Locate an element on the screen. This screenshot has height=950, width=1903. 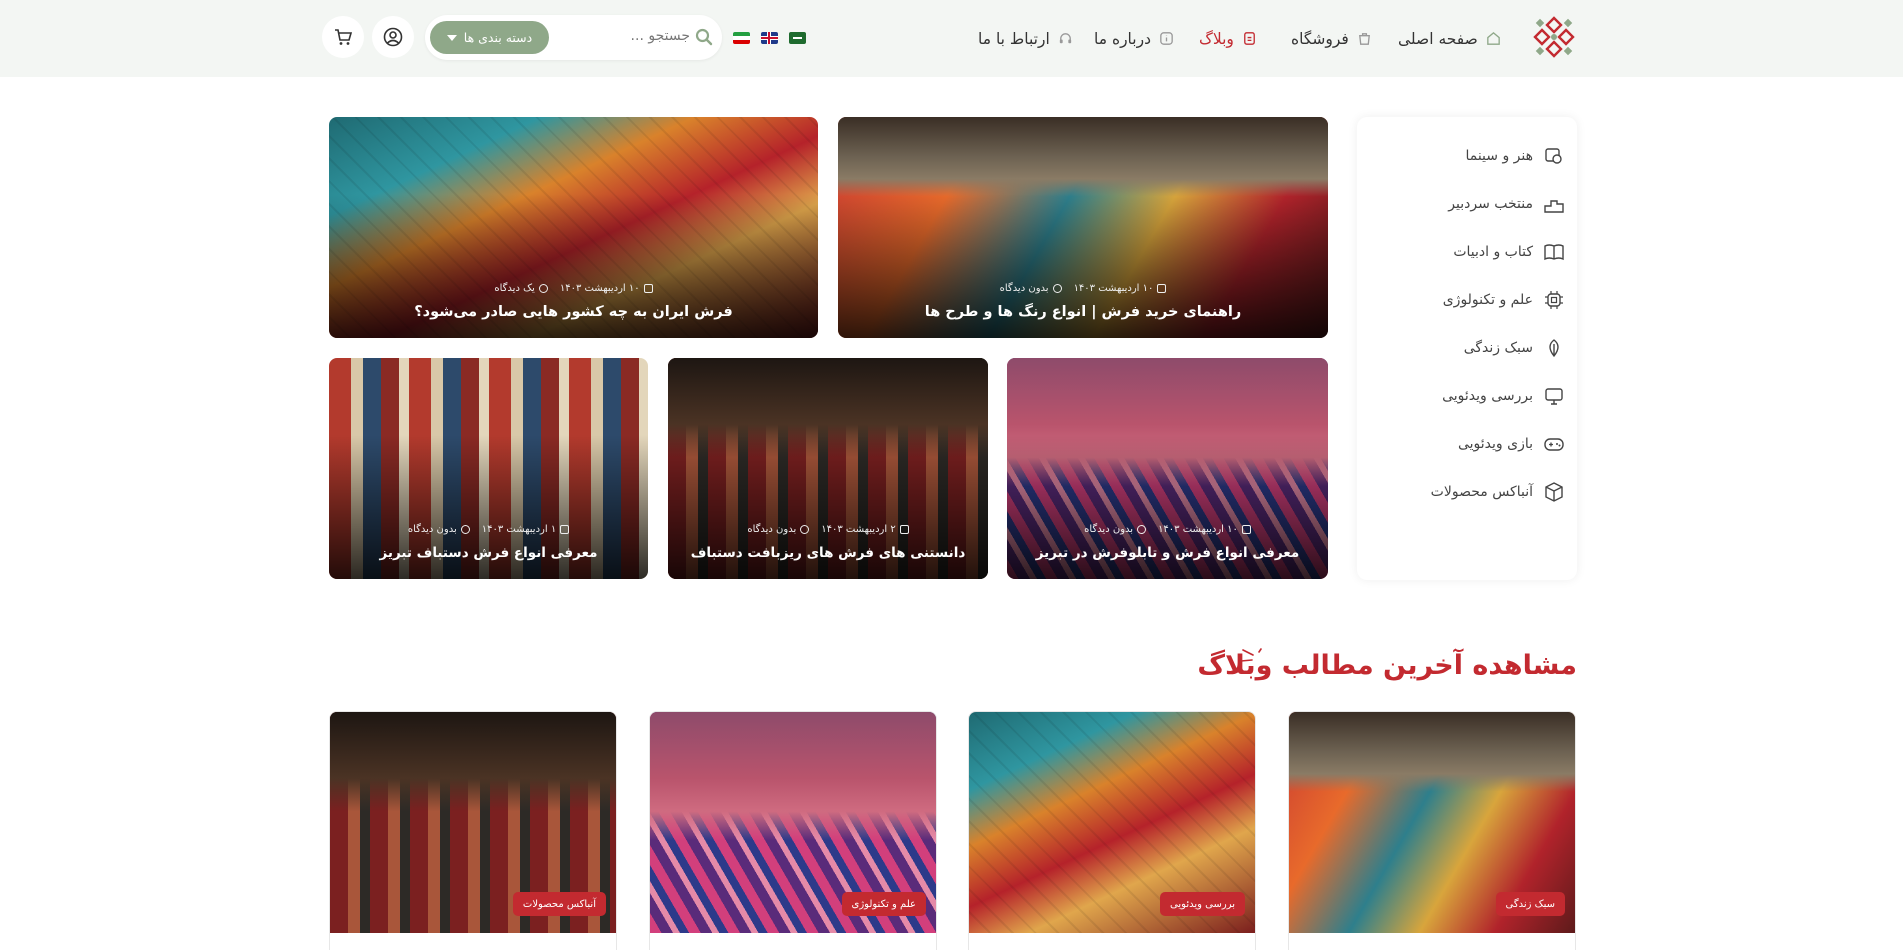
logo-icon is located at coordinates (1554, 37).